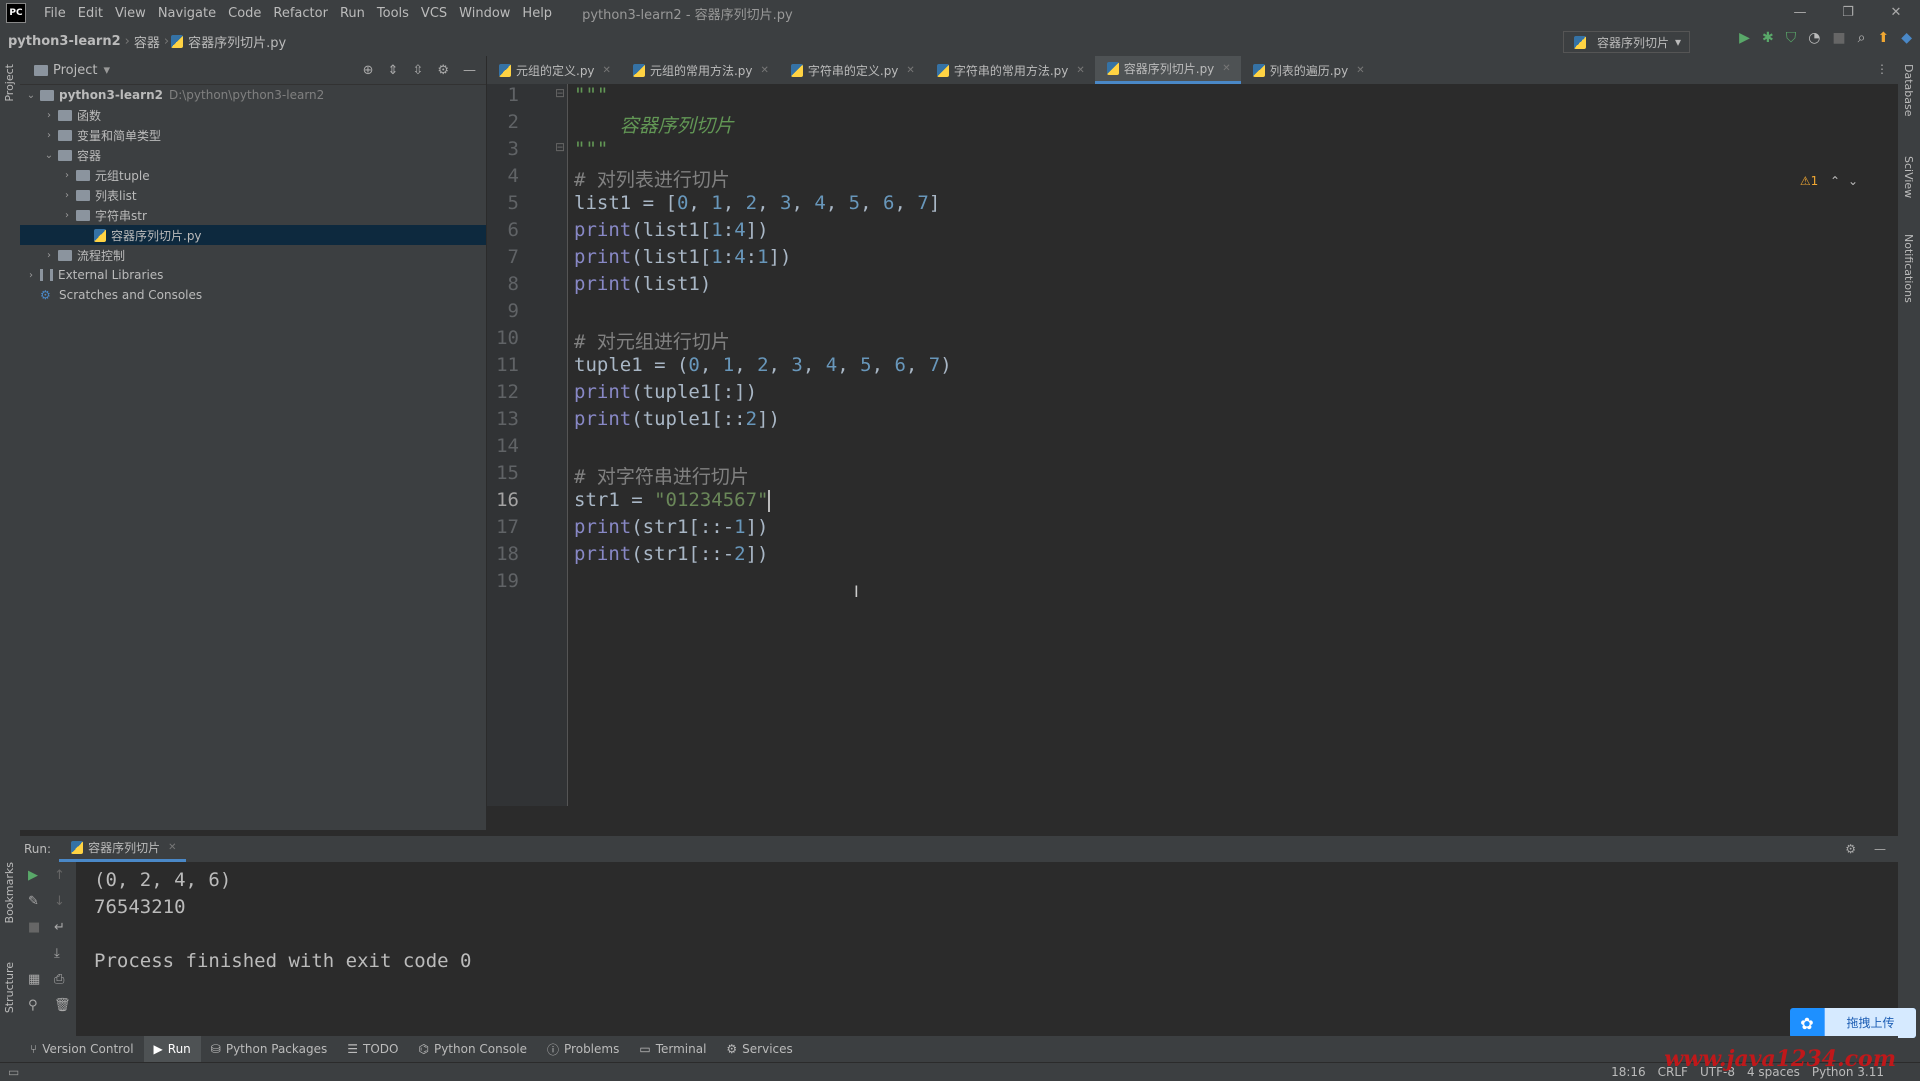 Image resolution: width=1920 pixels, height=1081 pixels. What do you see at coordinates (59, 927) in the screenshot?
I see `soft-wrap-icon: ↵` at bounding box center [59, 927].